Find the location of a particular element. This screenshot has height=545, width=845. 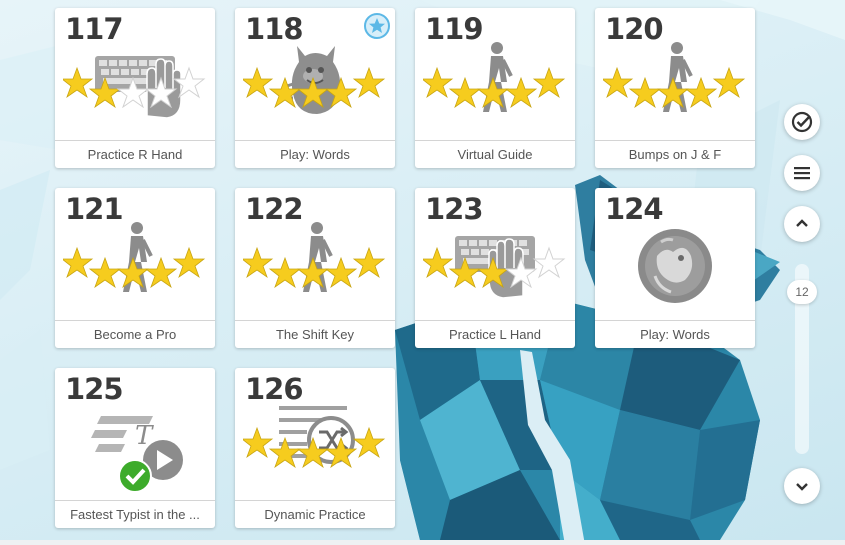

bottom-edge is located at coordinates (422, 542).